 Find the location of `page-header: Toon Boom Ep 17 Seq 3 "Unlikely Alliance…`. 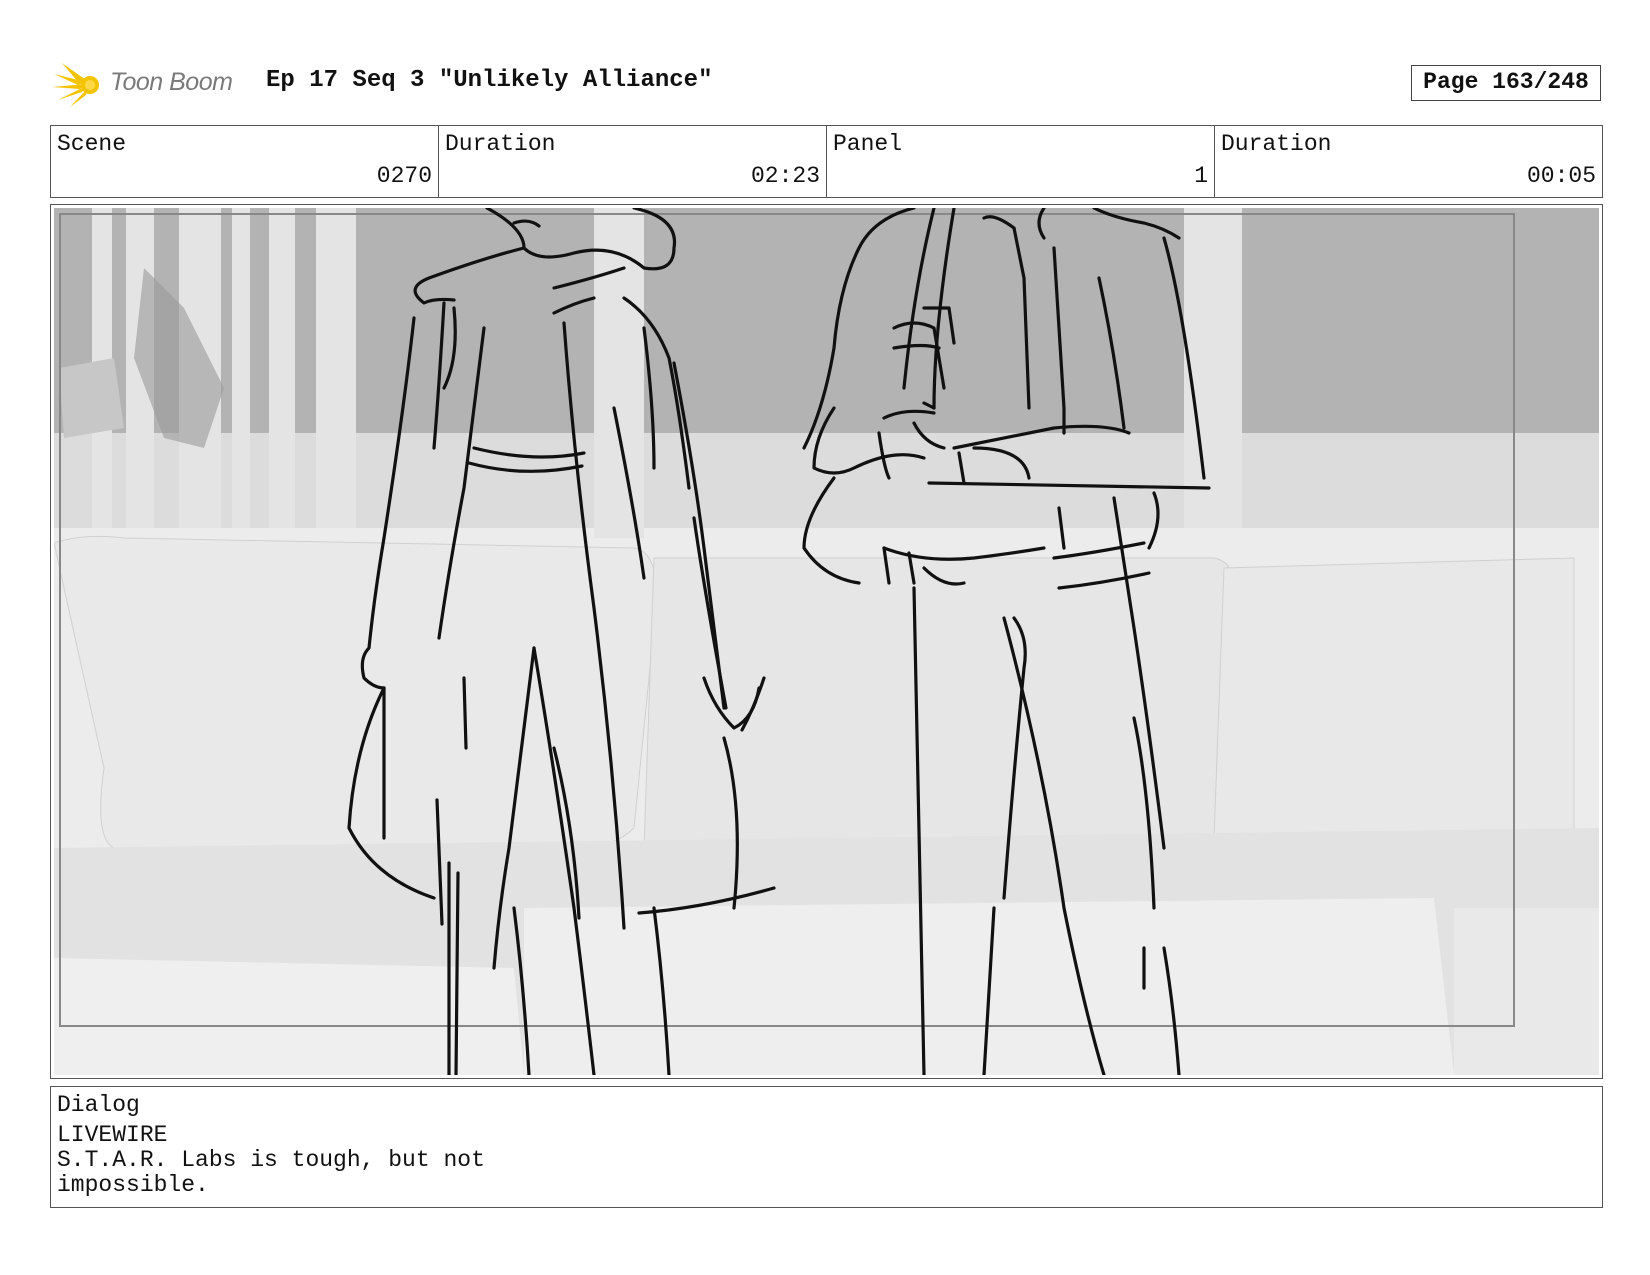

page-header: Toon Boom Ep 17 Seq 3 "Unlikely Alliance… is located at coordinates (827, 82).